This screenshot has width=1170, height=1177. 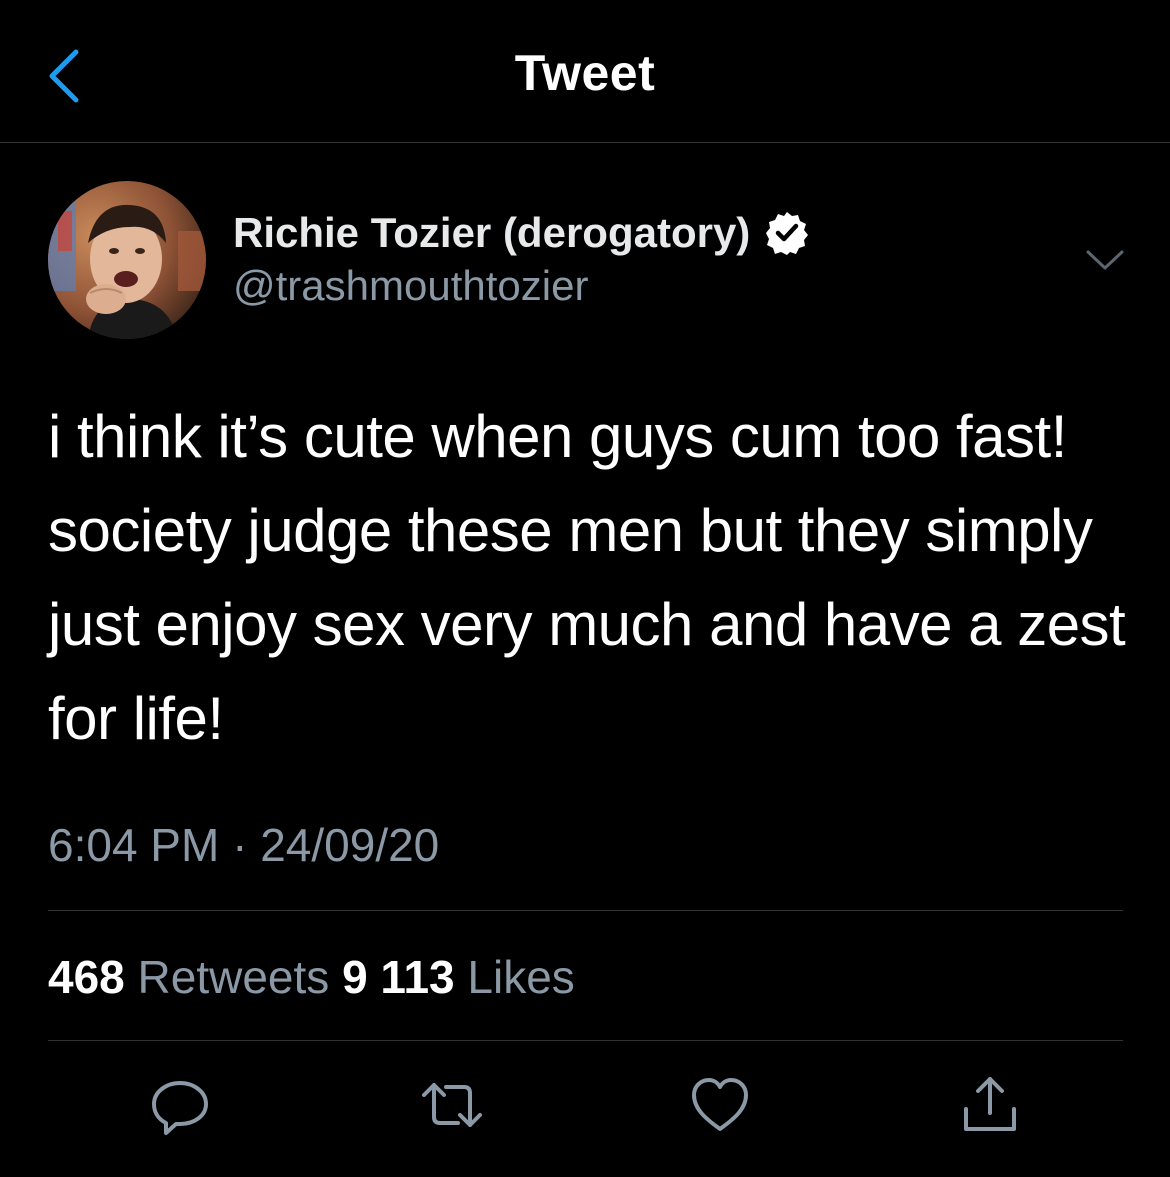 I want to click on retweets-count: 468, so click(x=86, y=977).